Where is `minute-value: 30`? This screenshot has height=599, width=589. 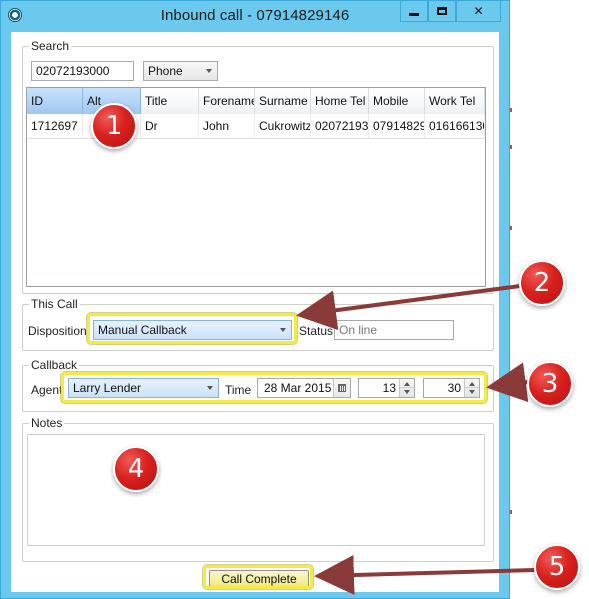 minute-value: 30 is located at coordinates (454, 388).